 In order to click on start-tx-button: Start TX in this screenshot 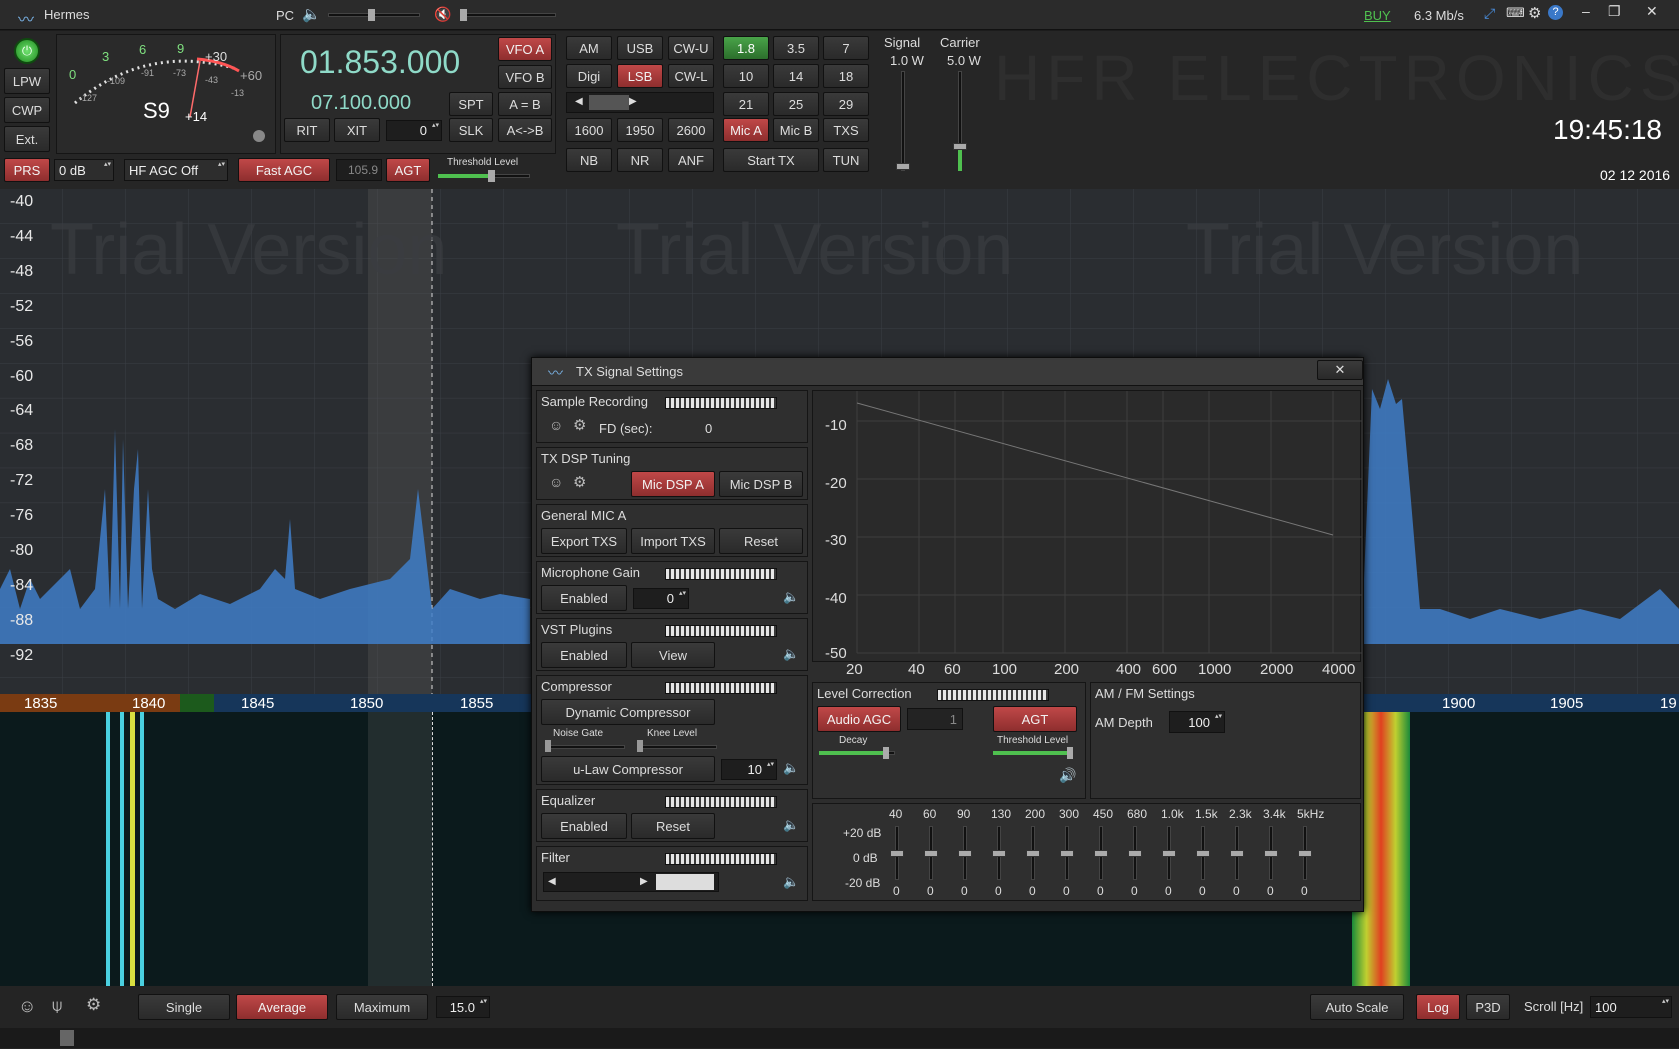, I will do `click(771, 160)`.